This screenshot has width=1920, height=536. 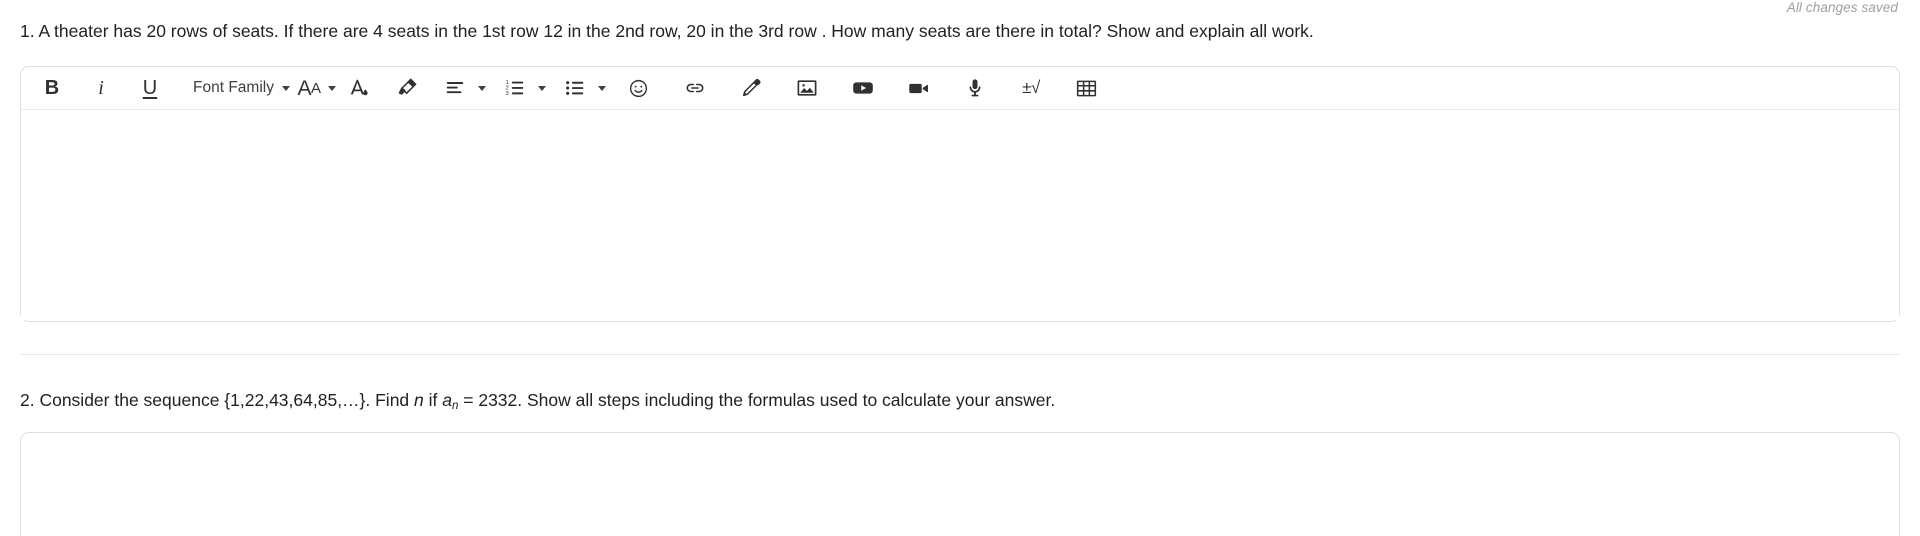 I want to click on math-equation-icon: ±√, so click(x=1031, y=88).